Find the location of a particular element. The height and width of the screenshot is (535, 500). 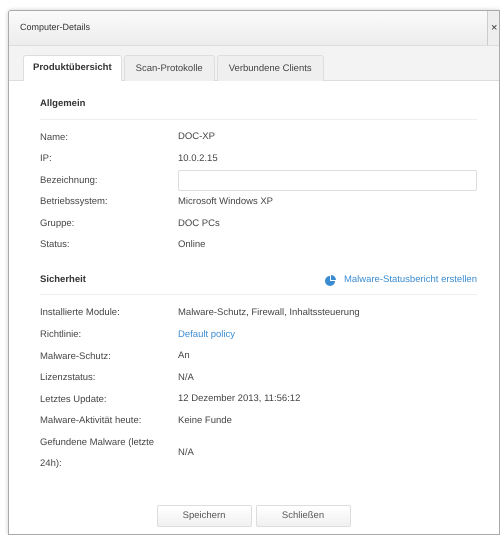

field-value: An is located at coordinates (184, 356).